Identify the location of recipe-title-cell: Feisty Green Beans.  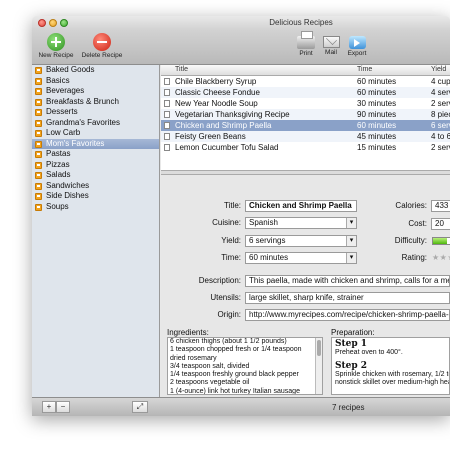
(210, 136).